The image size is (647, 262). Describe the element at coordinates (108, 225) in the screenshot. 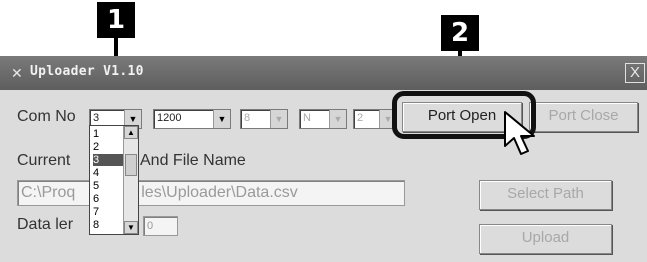

I see `com-option-8: 8` at that location.